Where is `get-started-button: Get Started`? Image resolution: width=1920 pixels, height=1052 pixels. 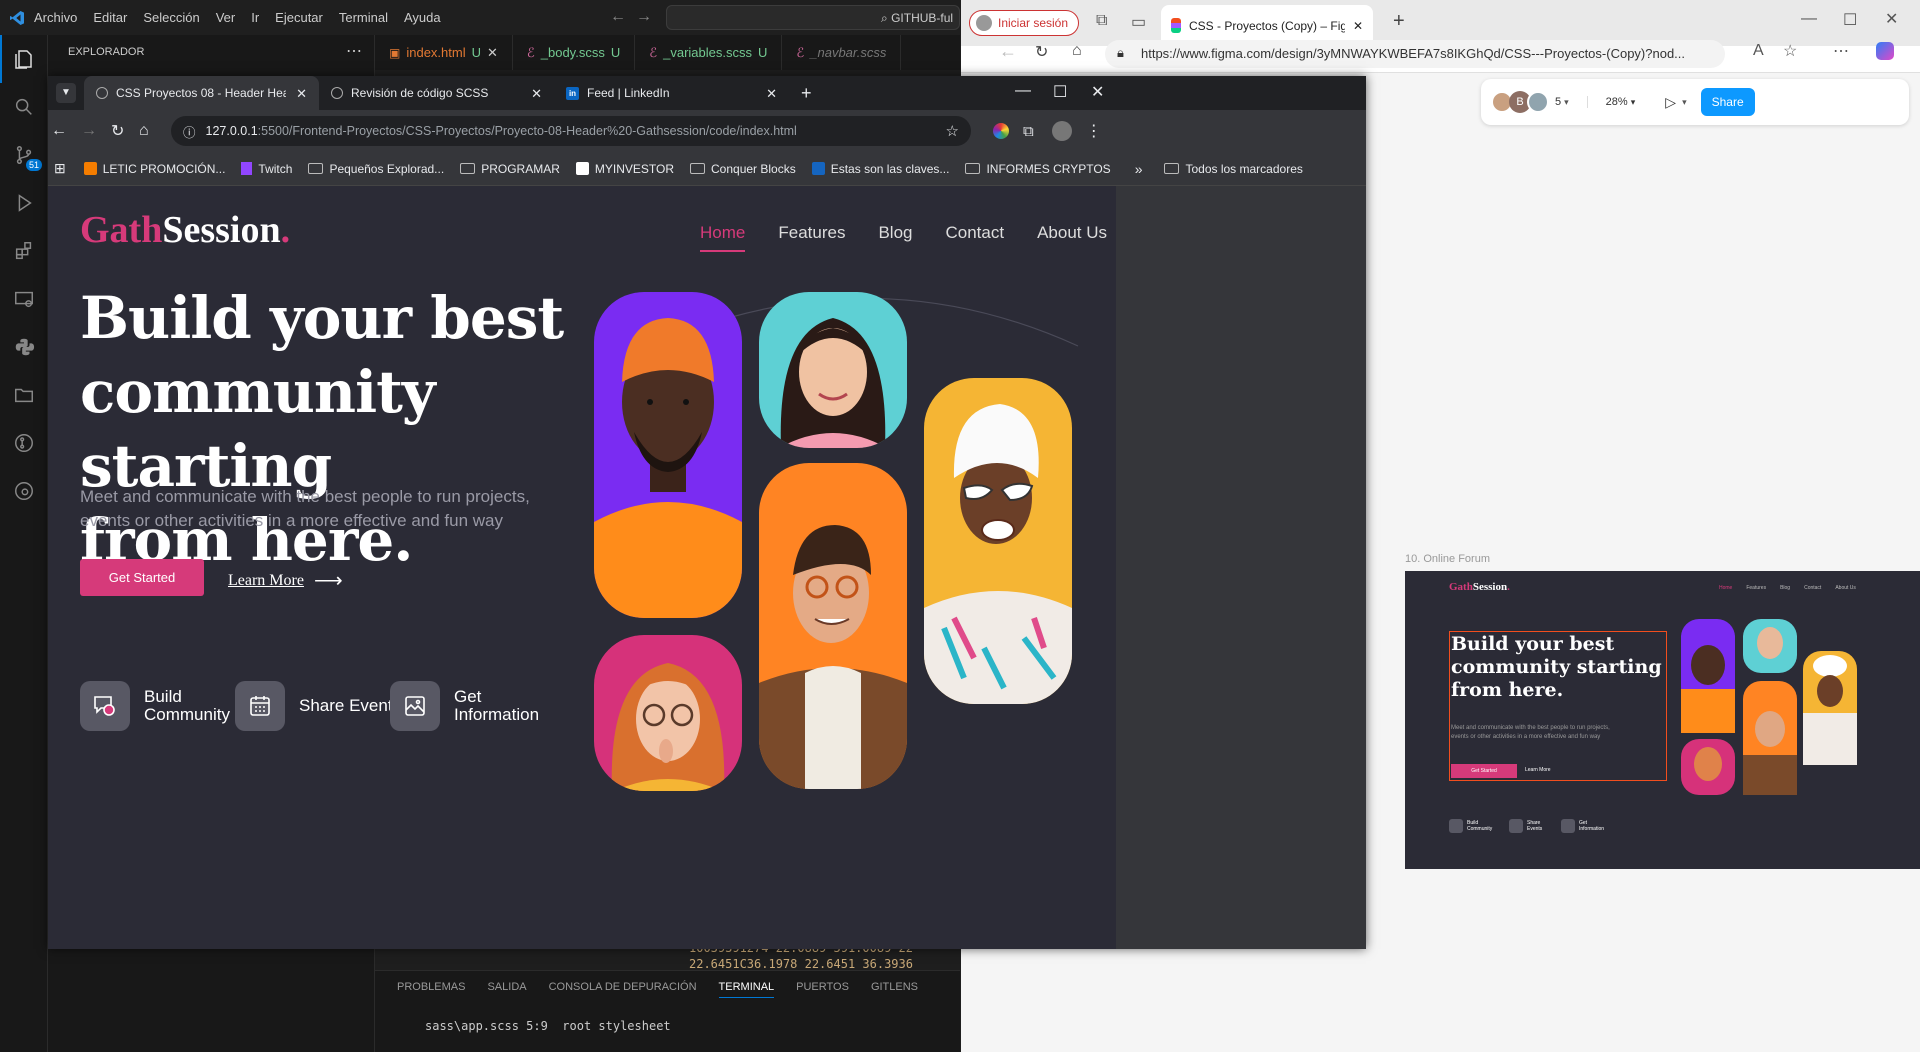 get-started-button: Get Started is located at coordinates (142, 577).